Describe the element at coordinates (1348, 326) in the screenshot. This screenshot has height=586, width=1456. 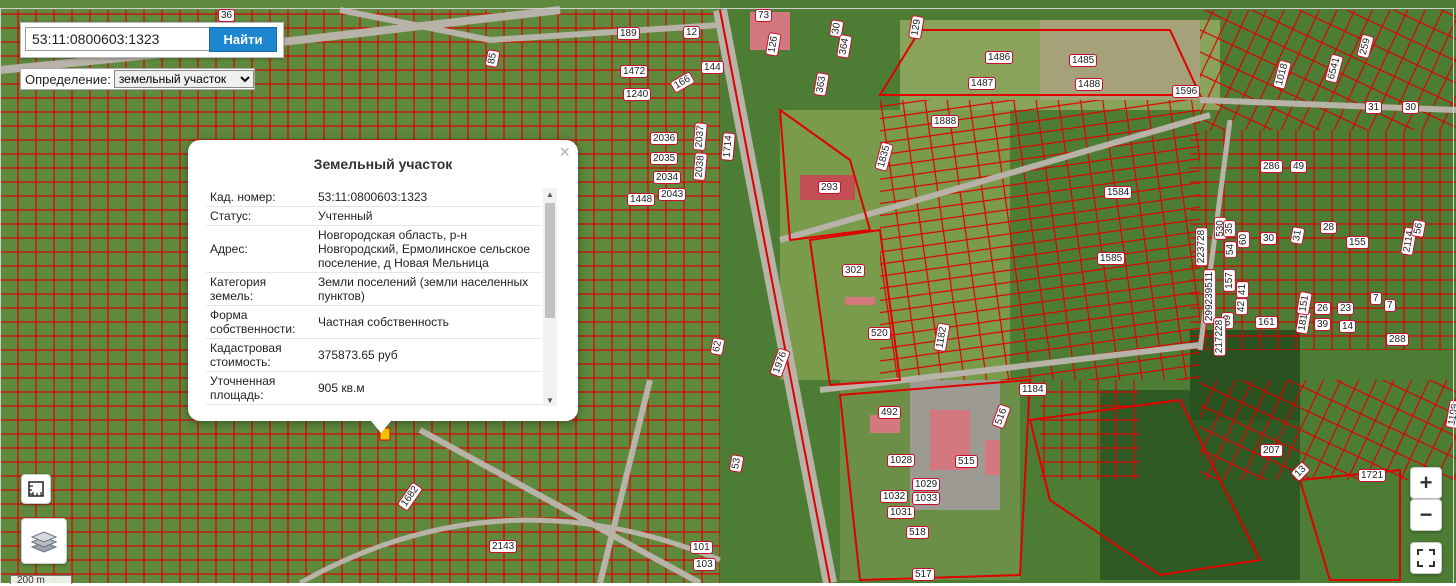
I see `plot-label: 14` at that location.